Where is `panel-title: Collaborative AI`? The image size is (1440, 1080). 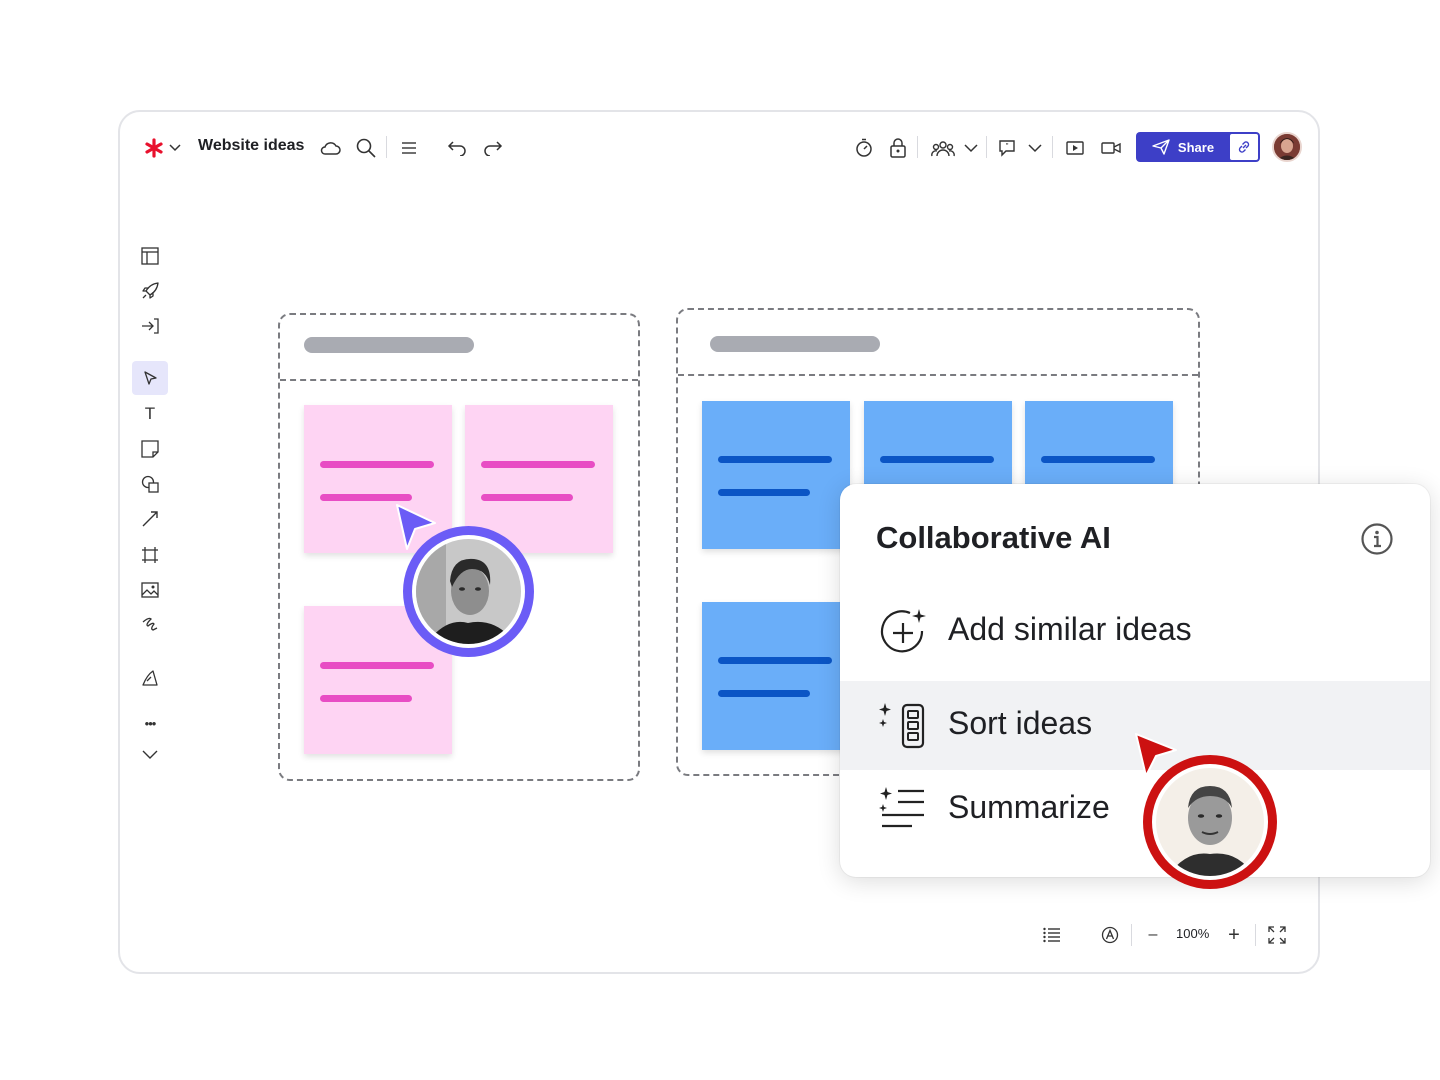
panel-title: Collaborative AI is located at coordinates (993, 537).